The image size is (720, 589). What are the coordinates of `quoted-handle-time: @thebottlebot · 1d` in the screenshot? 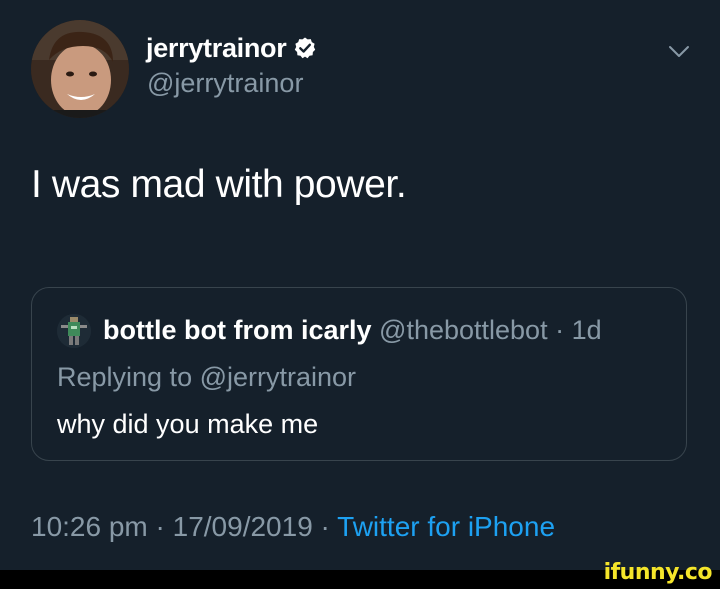 It's located at (490, 330).